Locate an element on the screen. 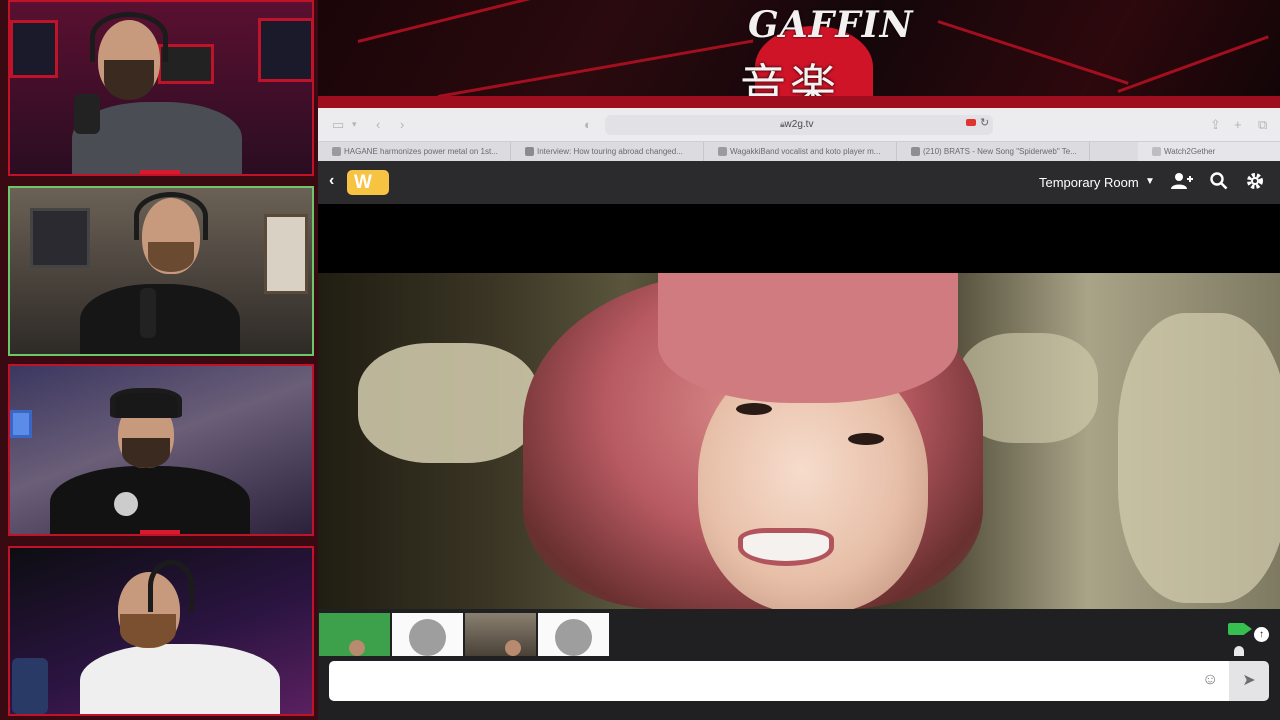  youtube-icon is located at coordinates (915, 151).